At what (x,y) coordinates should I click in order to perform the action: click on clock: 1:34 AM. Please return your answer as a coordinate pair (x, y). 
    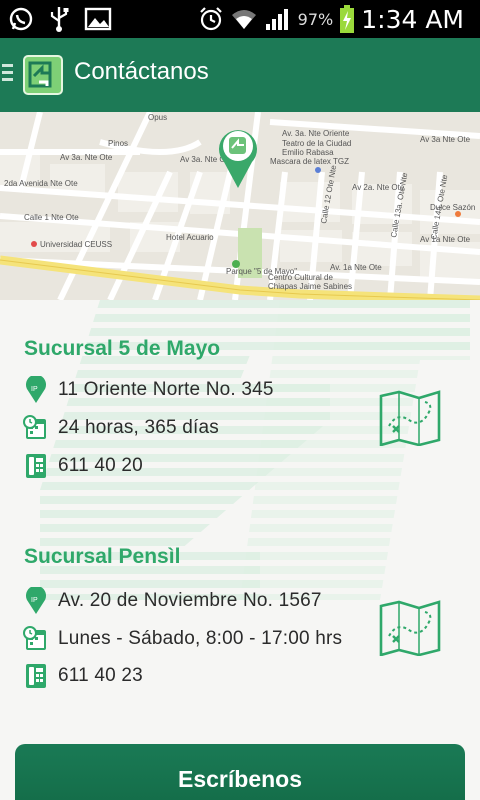
    Looking at the image, I should click on (412, 19).